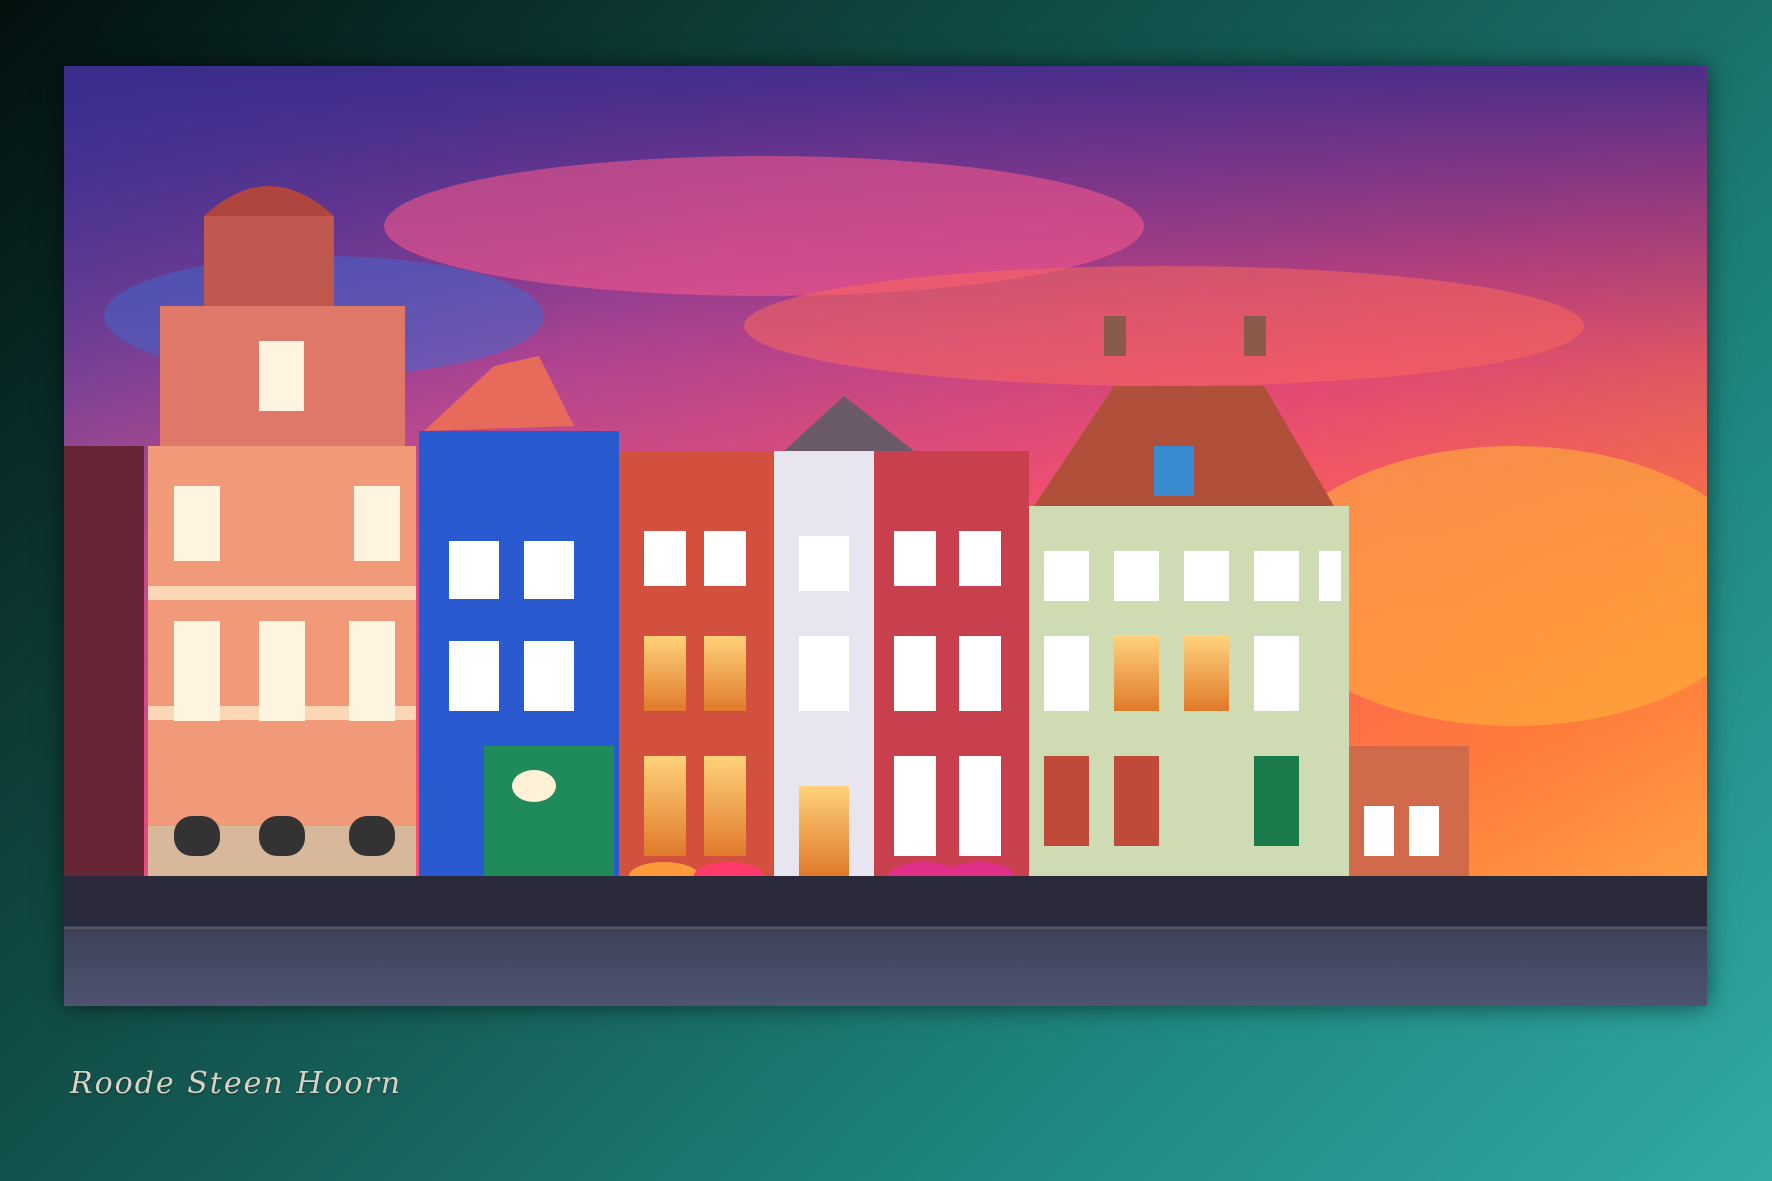 Image resolution: width=1772 pixels, height=1181 pixels. I want to click on red-building, so click(696, 663).